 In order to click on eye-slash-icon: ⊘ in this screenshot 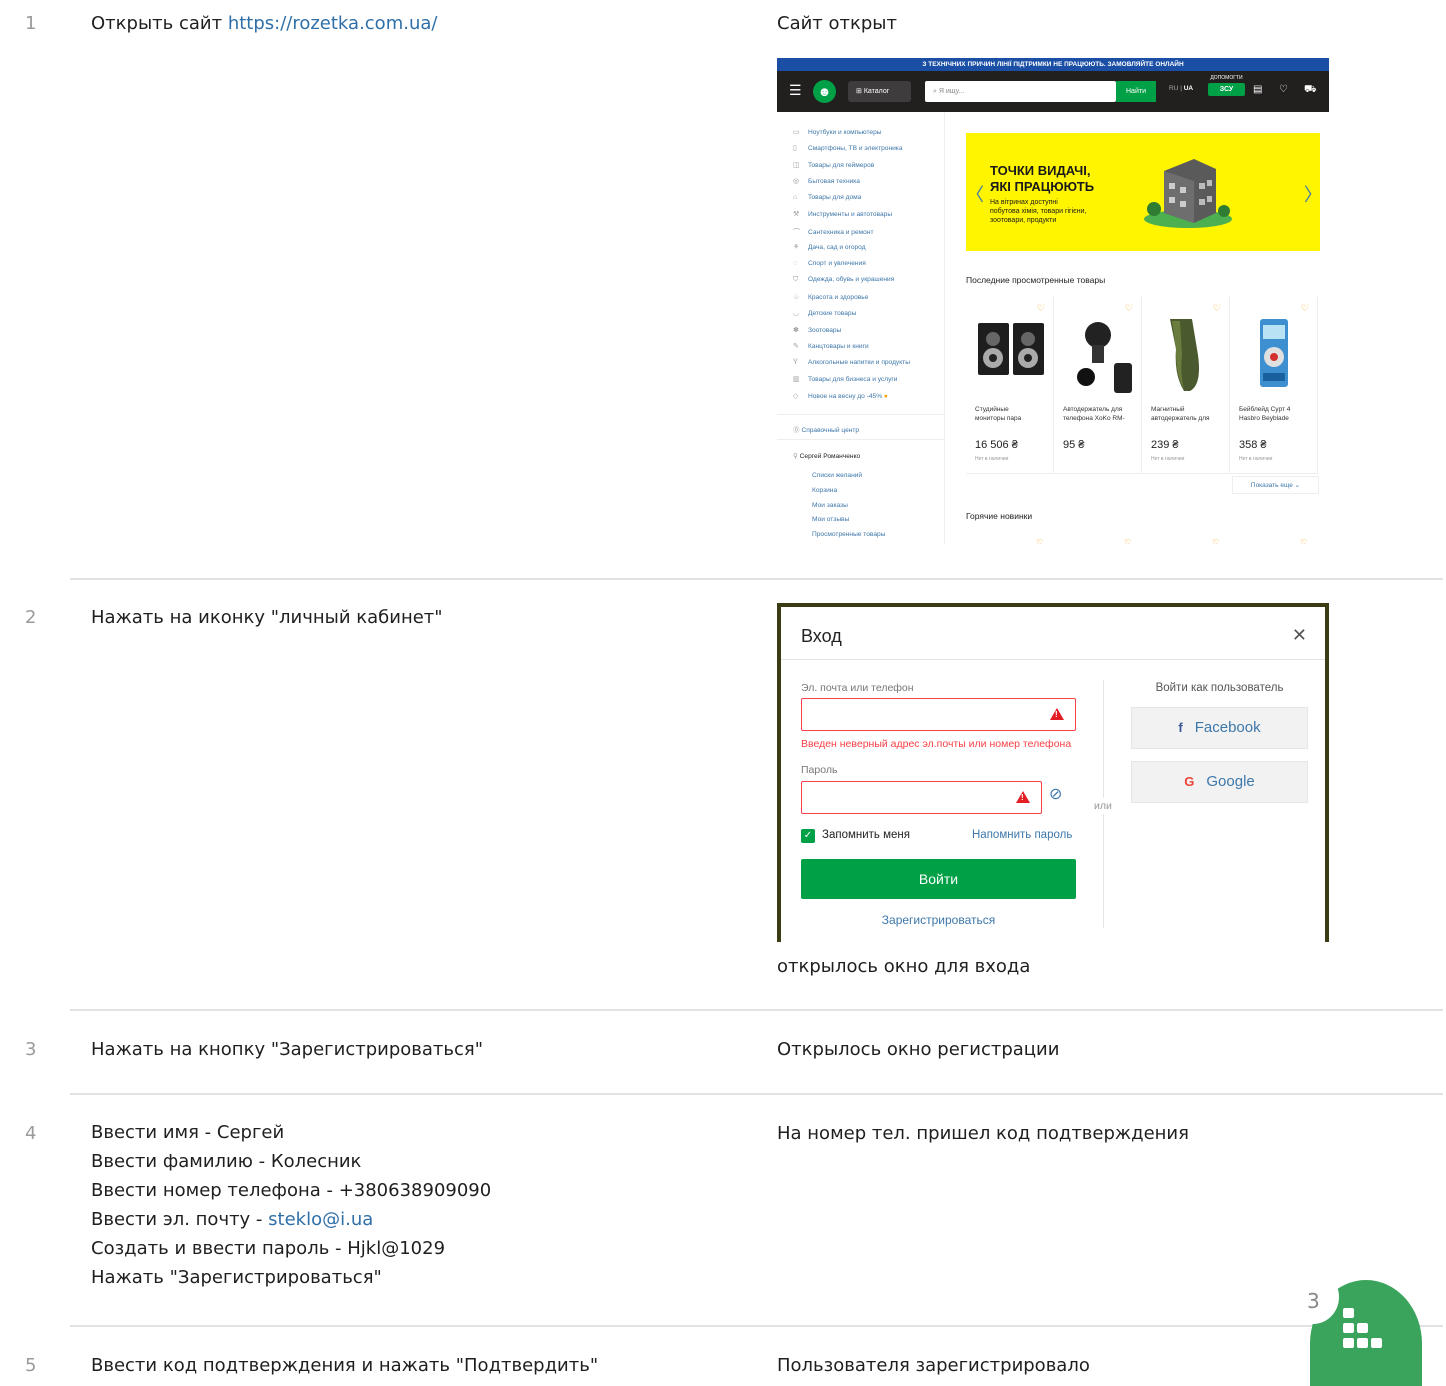, I will do `click(1055, 794)`.